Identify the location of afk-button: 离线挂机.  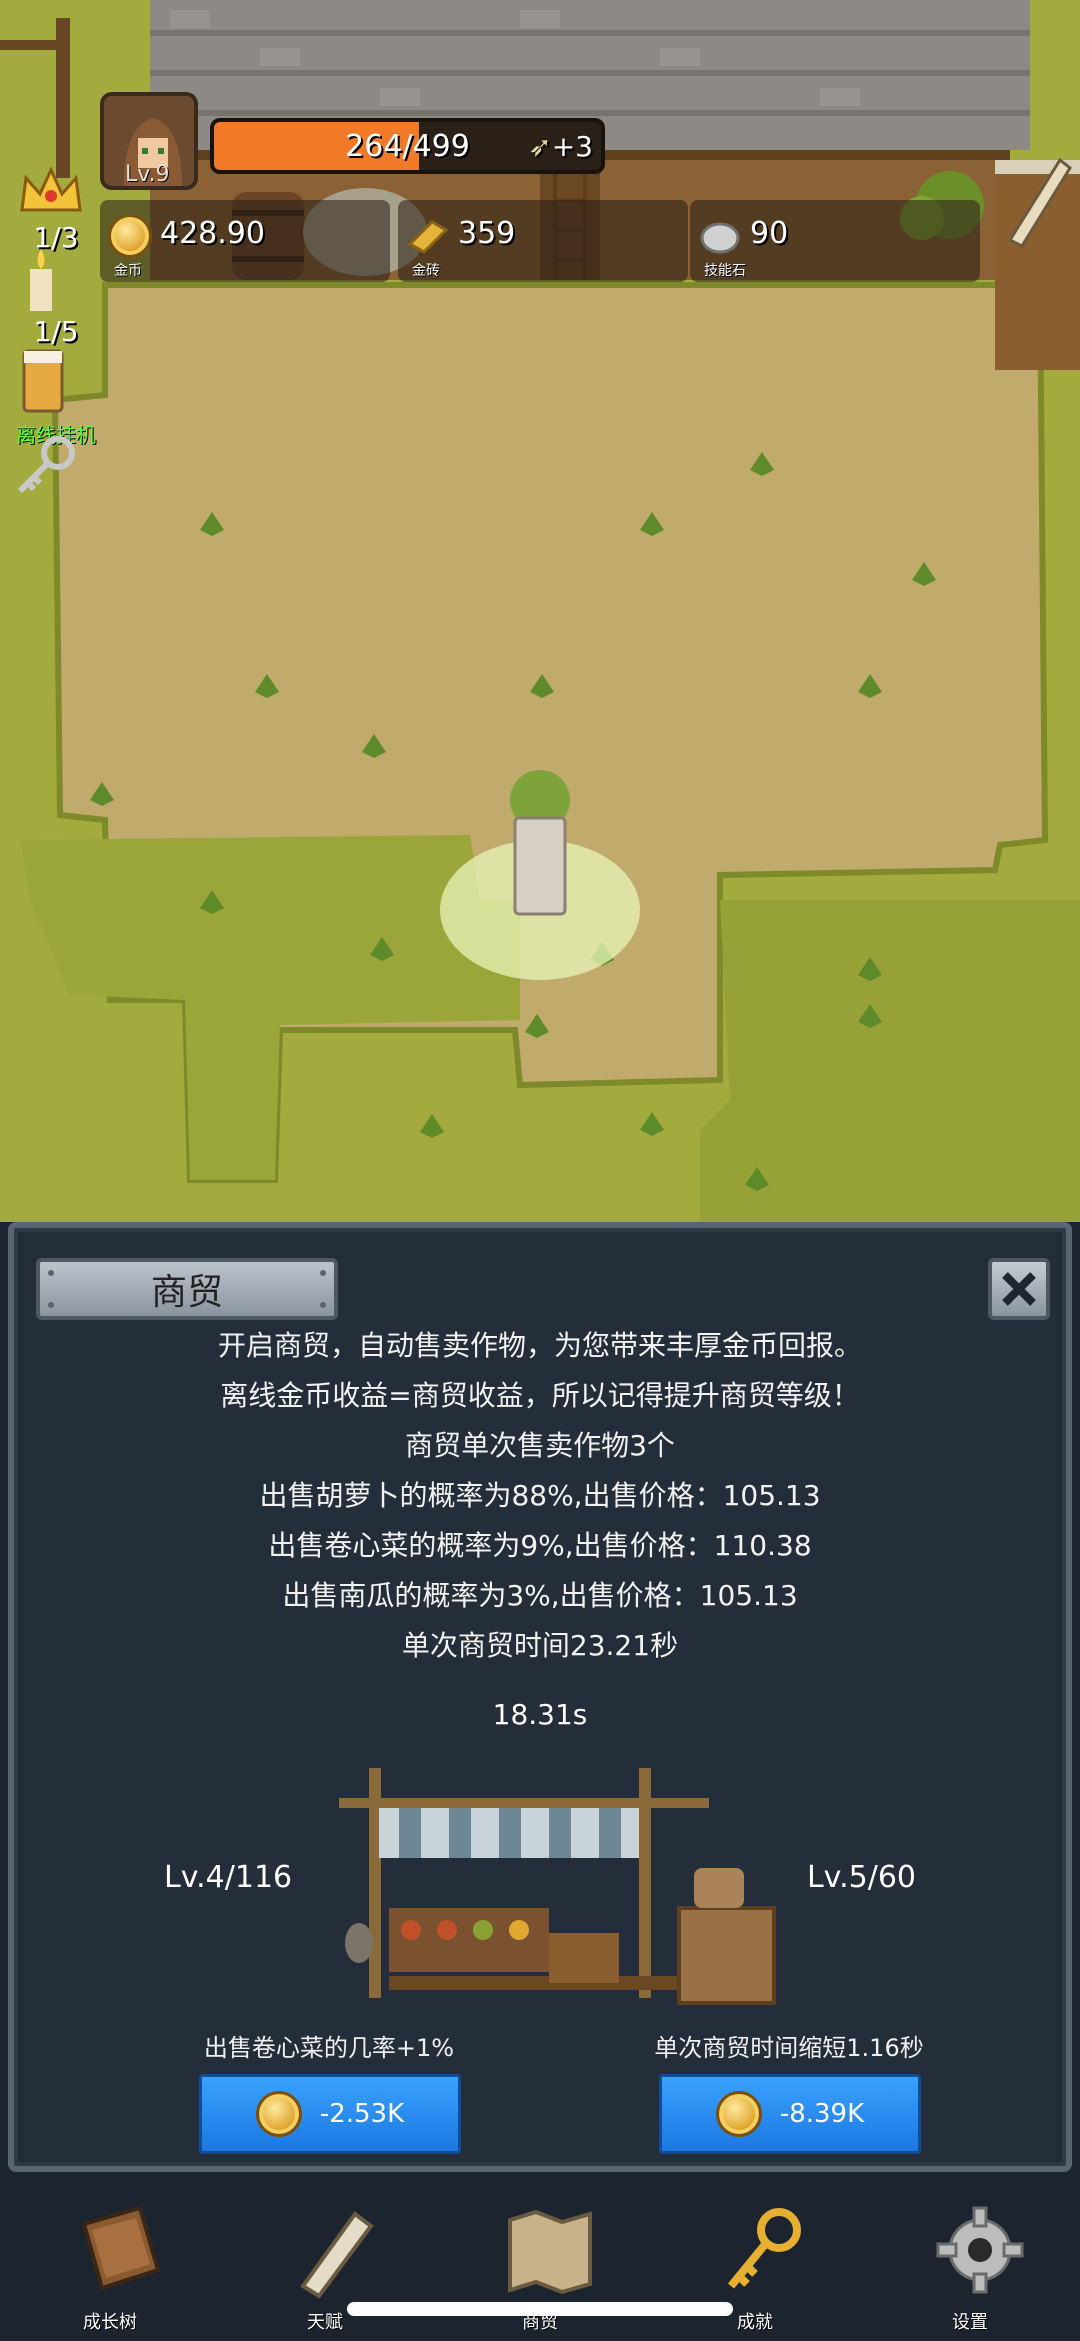
(56, 458).